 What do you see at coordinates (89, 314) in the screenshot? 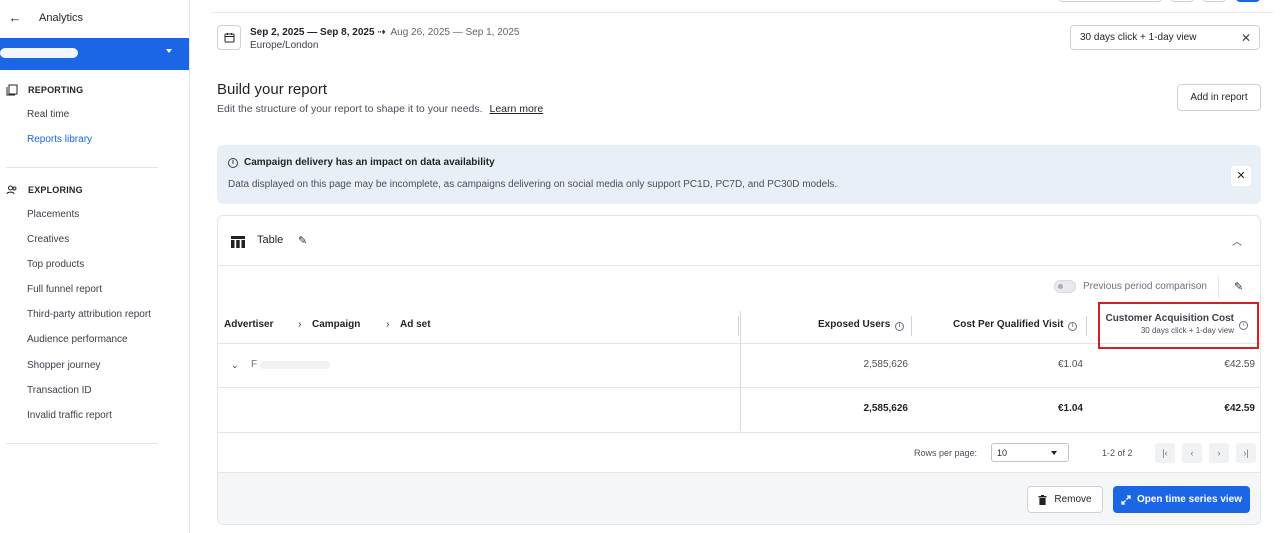
I see `sidebar-item-third-party-attribution: Third-party attribution report` at bounding box center [89, 314].